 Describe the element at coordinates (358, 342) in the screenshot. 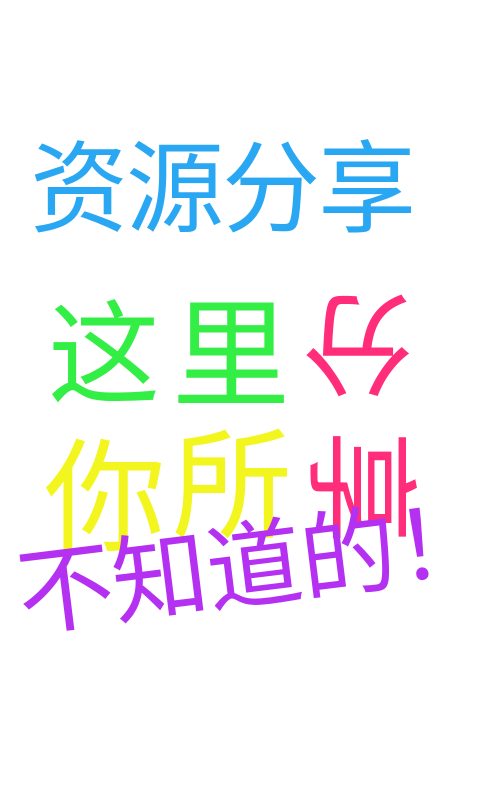

I see `char-fen-rotated: 分` at that location.